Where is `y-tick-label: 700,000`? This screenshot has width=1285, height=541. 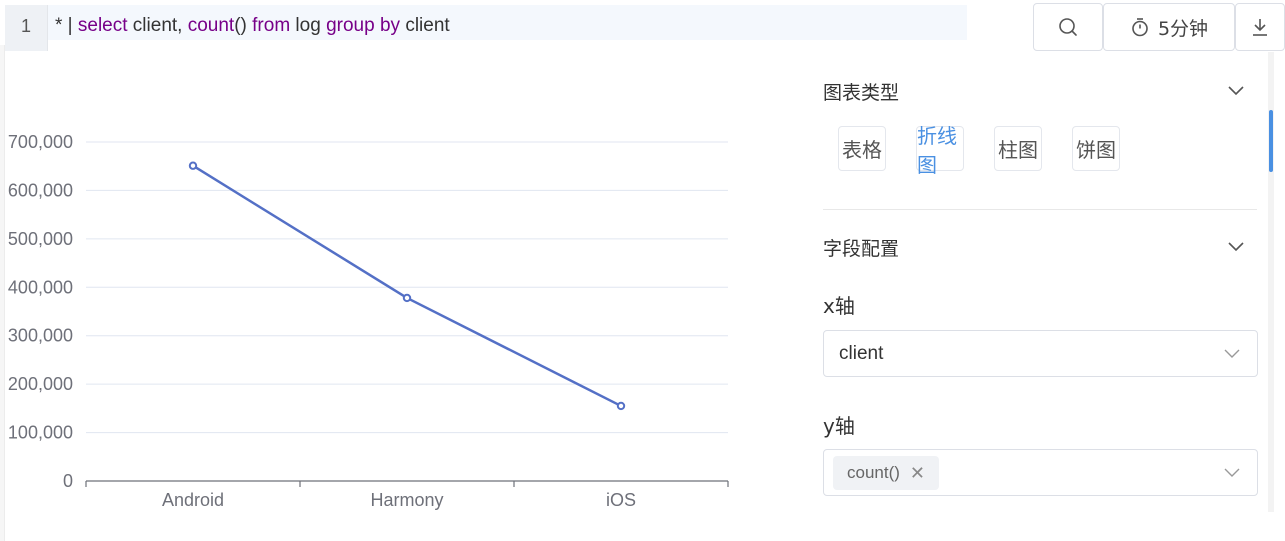 y-tick-label: 700,000 is located at coordinates (40, 142).